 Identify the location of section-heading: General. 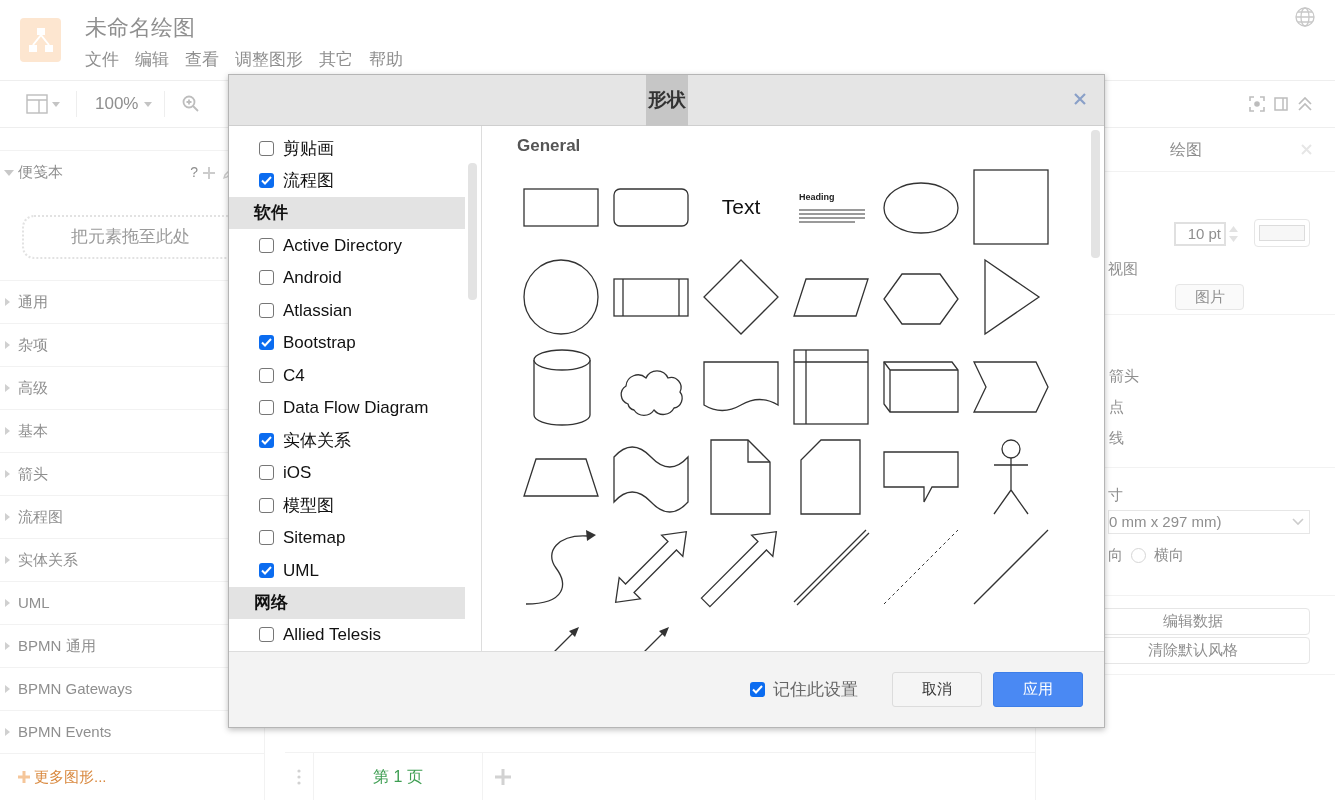
(549, 146).